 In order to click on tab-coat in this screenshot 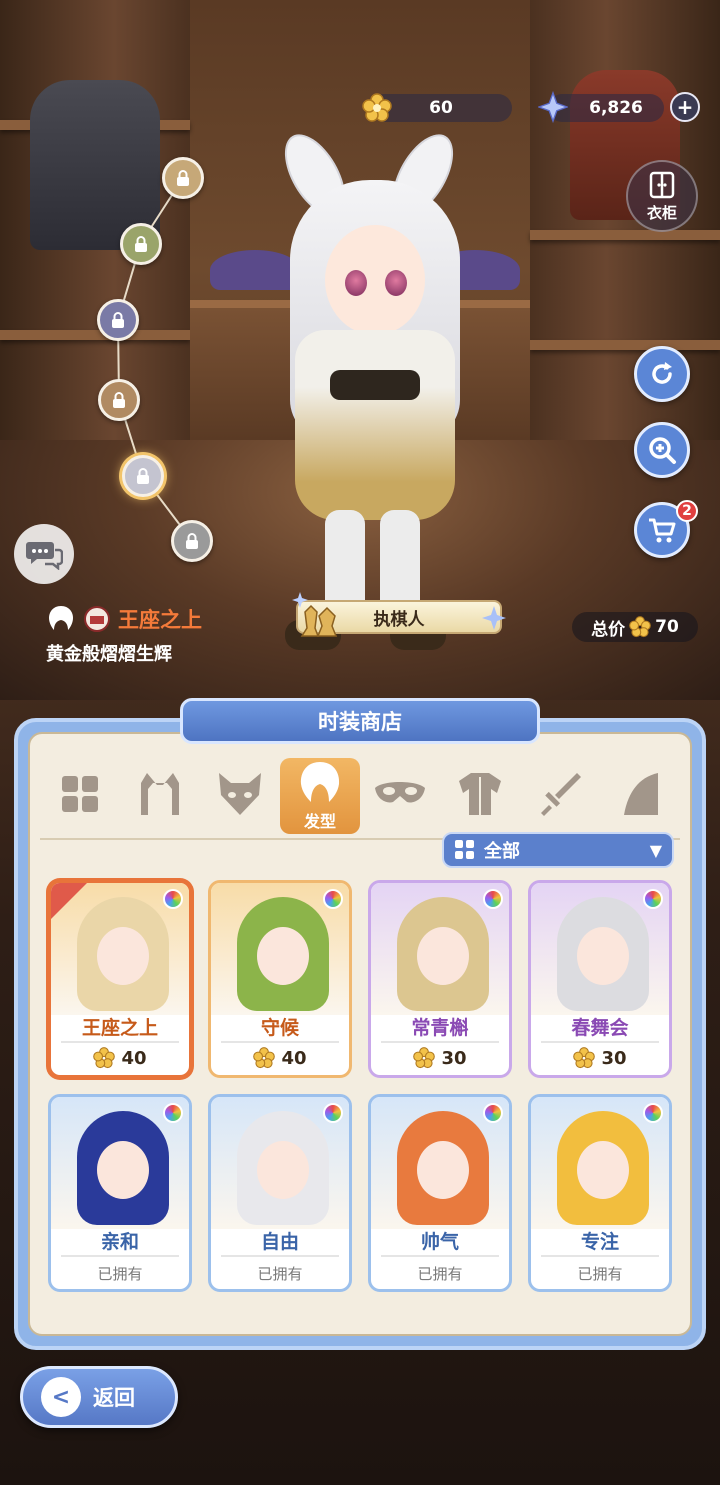, I will do `click(480, 796)`.